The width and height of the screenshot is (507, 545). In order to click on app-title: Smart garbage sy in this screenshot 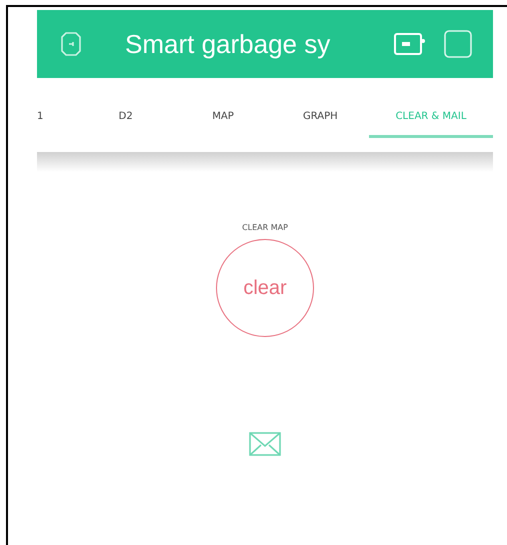, I will do `click(228, 44)`.